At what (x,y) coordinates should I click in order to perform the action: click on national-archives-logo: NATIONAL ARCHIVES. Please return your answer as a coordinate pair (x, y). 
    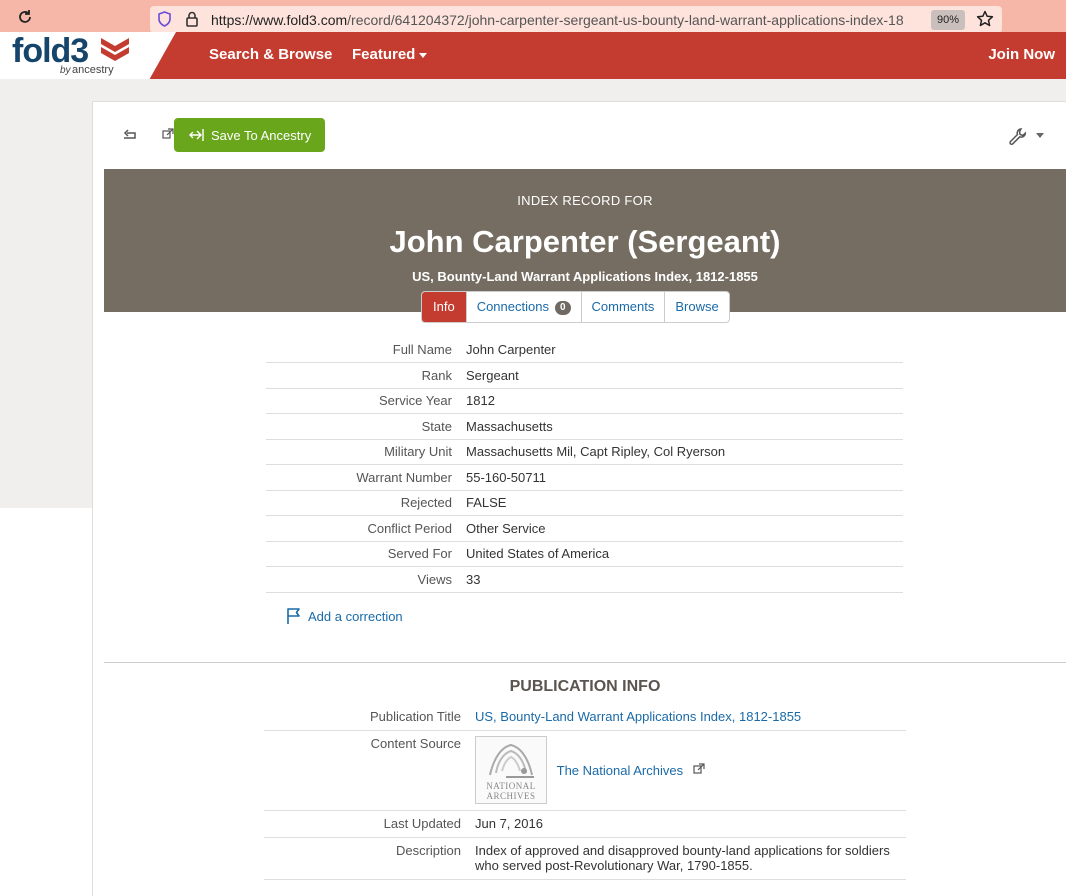
    Looking at the image, I should click on (511, 770).